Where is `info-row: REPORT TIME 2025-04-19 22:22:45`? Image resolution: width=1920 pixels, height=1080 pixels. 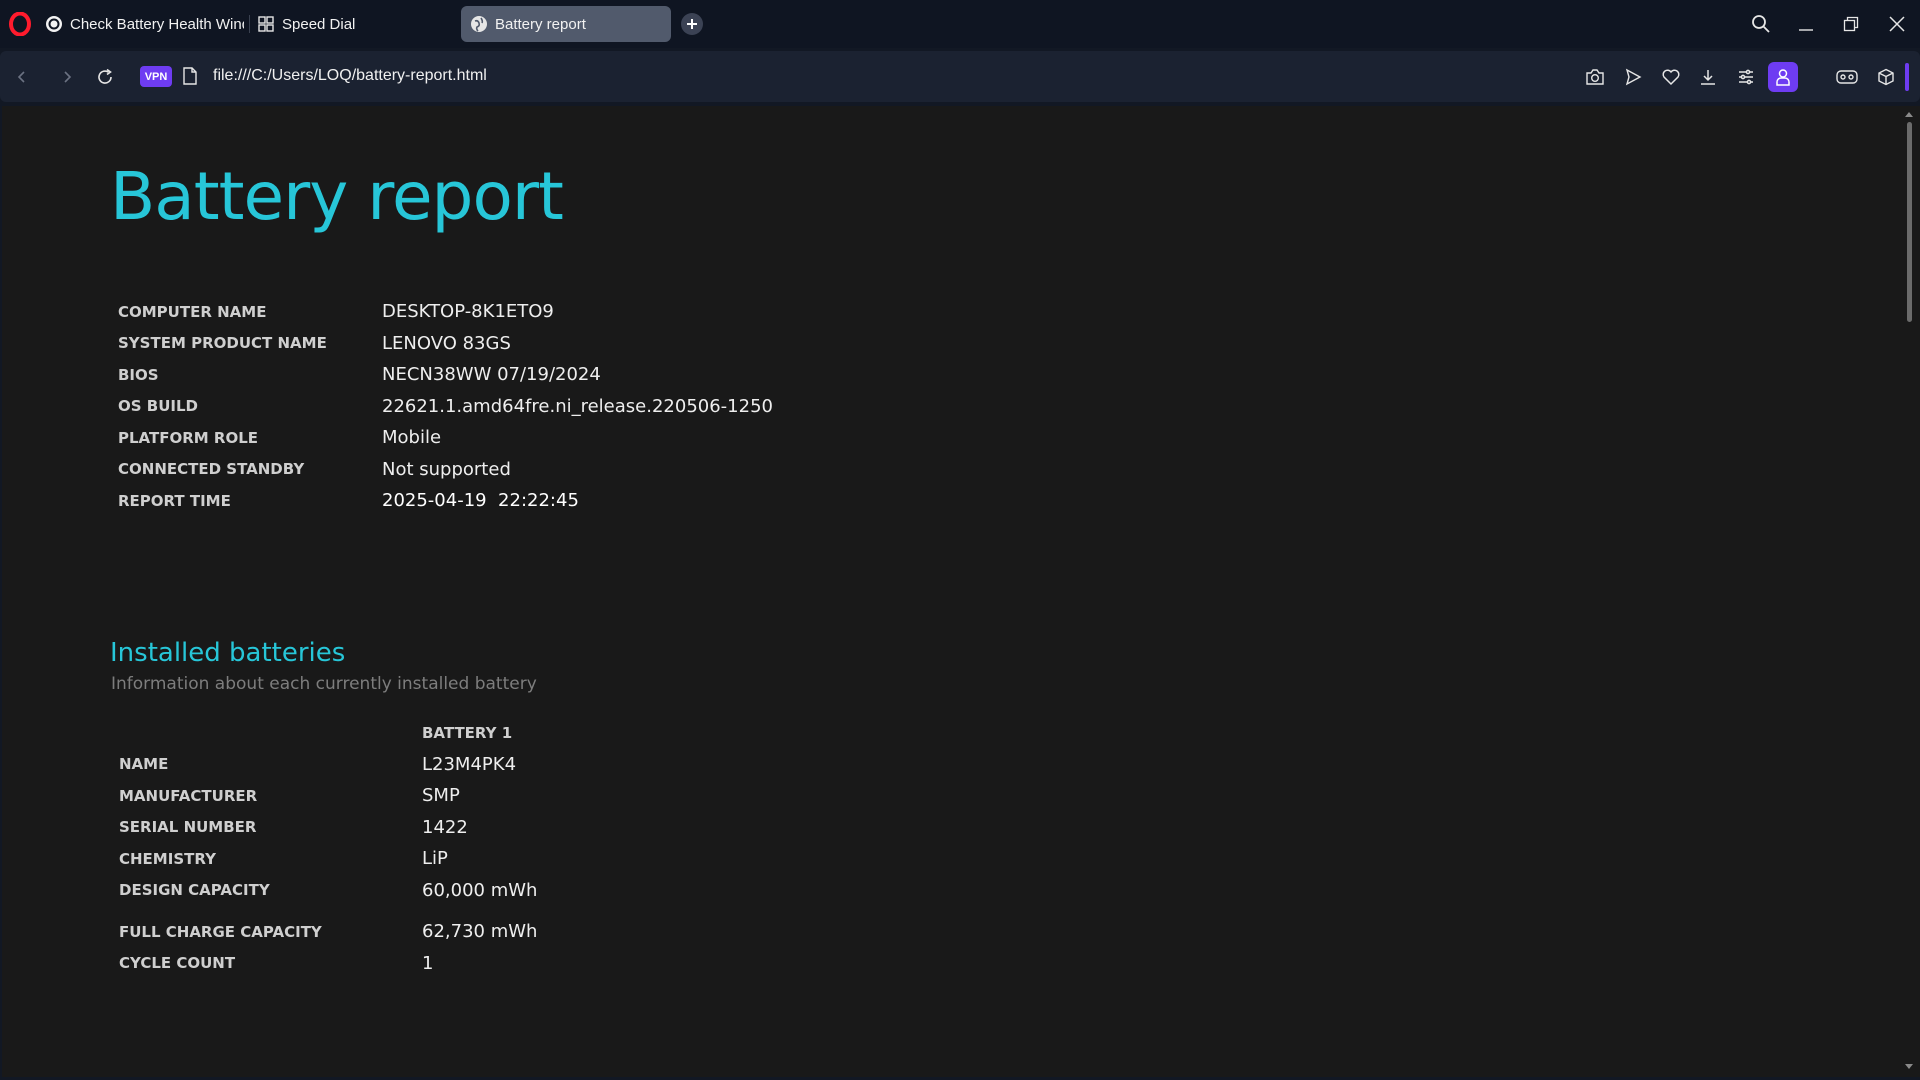
info-row: REPORT TIME 2025-04-19 22:22:45 is located at coordinates (445, 501).